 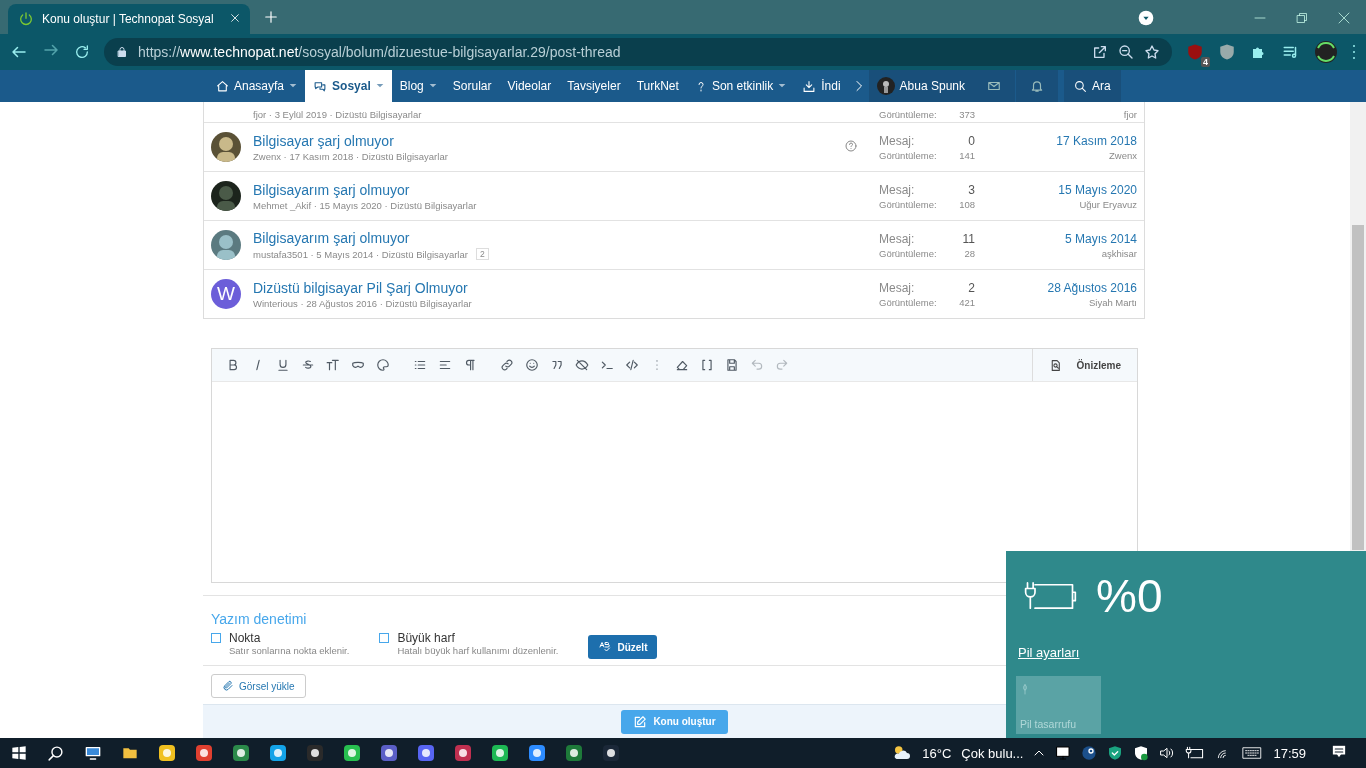 I want to click on last-post-date: 5 Mayıs 2014, so click(x=1100, y=238).